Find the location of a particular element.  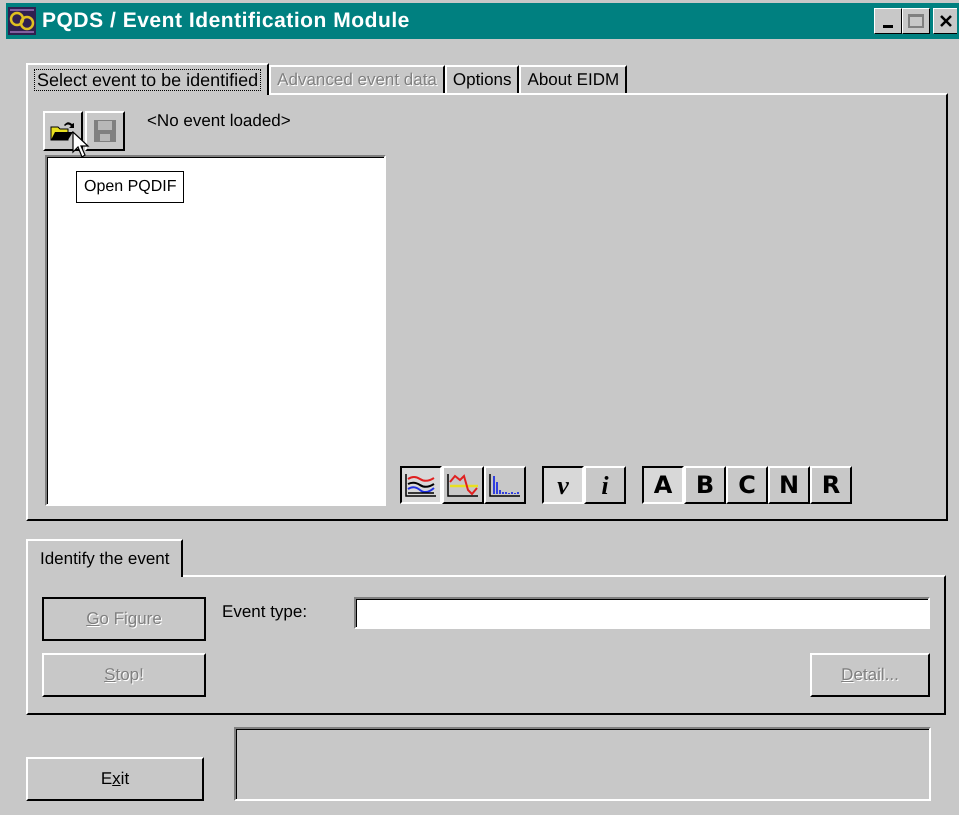

spectrum-view-button is located at coordinates (505, 485).